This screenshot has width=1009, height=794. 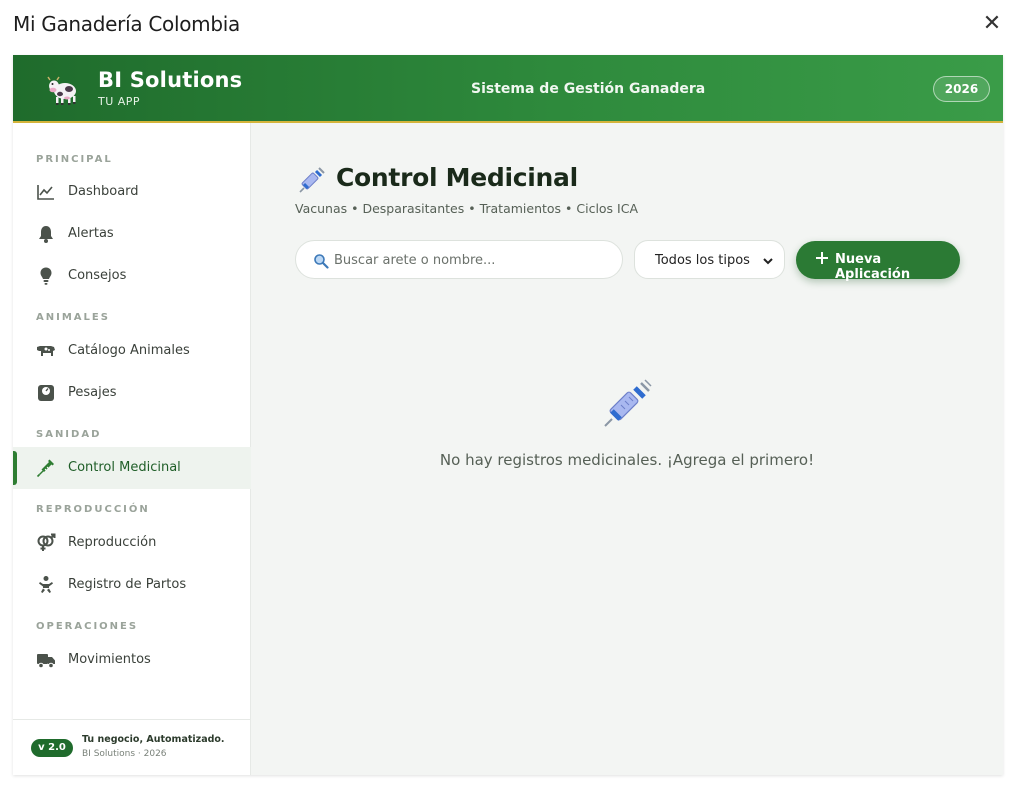 What do you see at coordinates (46, 542) in the screenshot?
I see `venus-mars-icon` at bounding box center [46, 542].